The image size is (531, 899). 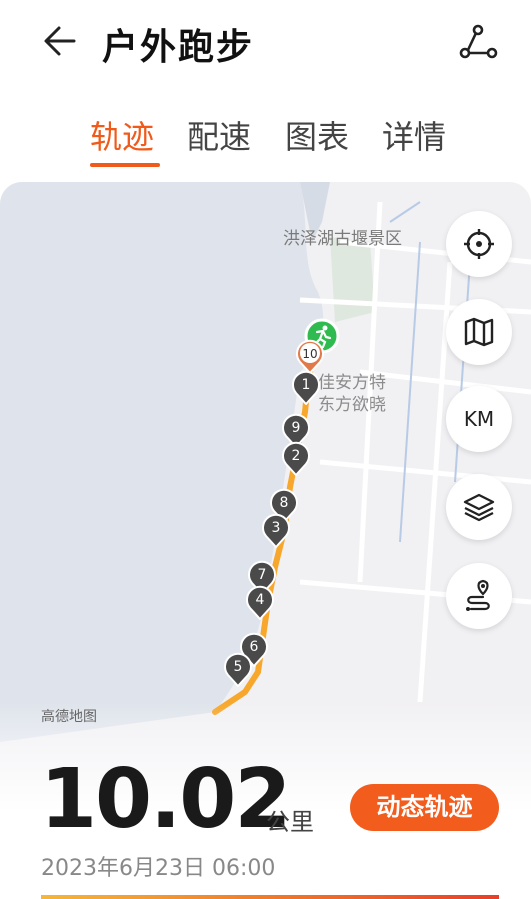 What do you see at coordinates (284, 503) in the screenshot?
I see `km-marker-label: 8` at bounding box center [284, 503].